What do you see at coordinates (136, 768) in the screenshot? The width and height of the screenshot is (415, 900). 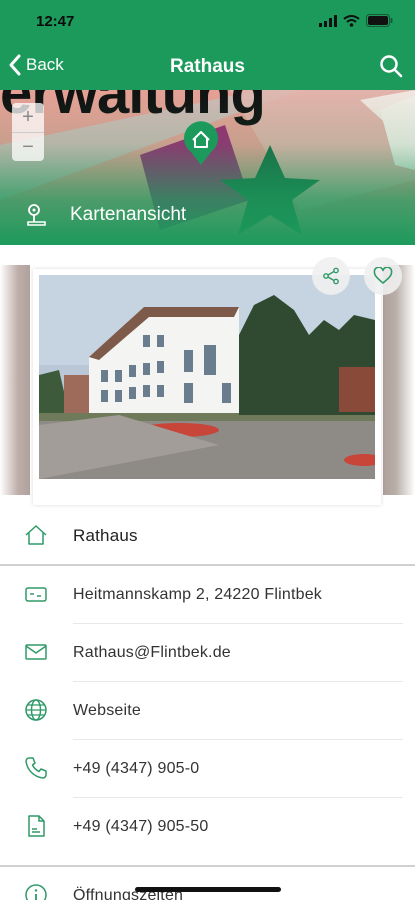 I see `phone-text: +49 (4347) 905-0` at bounding box center [136, 768].